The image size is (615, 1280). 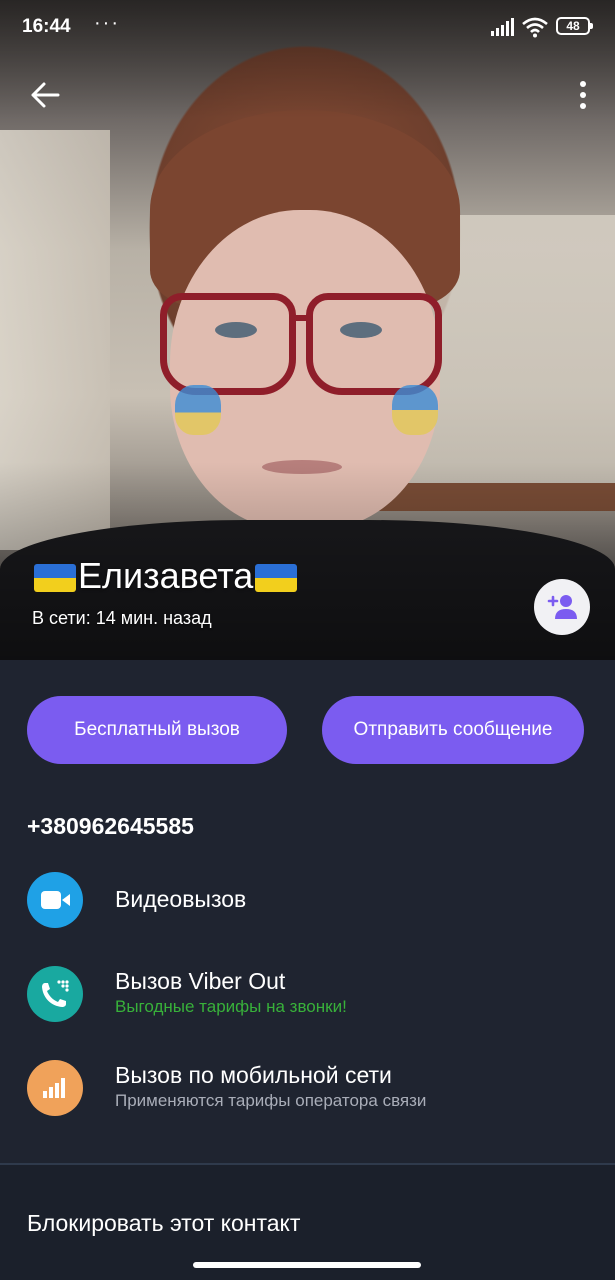 I want to click on home-indicator, so click(x=307, y=1265).